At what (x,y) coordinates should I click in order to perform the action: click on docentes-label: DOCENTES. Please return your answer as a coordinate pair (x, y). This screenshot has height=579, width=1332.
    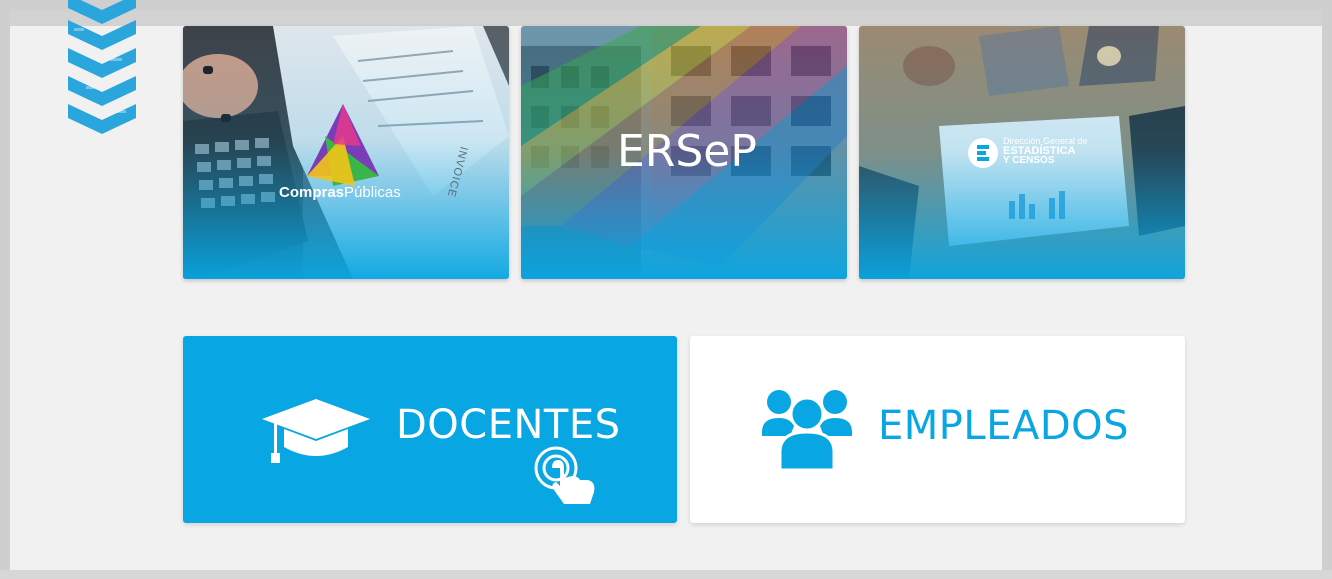
    Looking at the image, I should click on (508, 425).